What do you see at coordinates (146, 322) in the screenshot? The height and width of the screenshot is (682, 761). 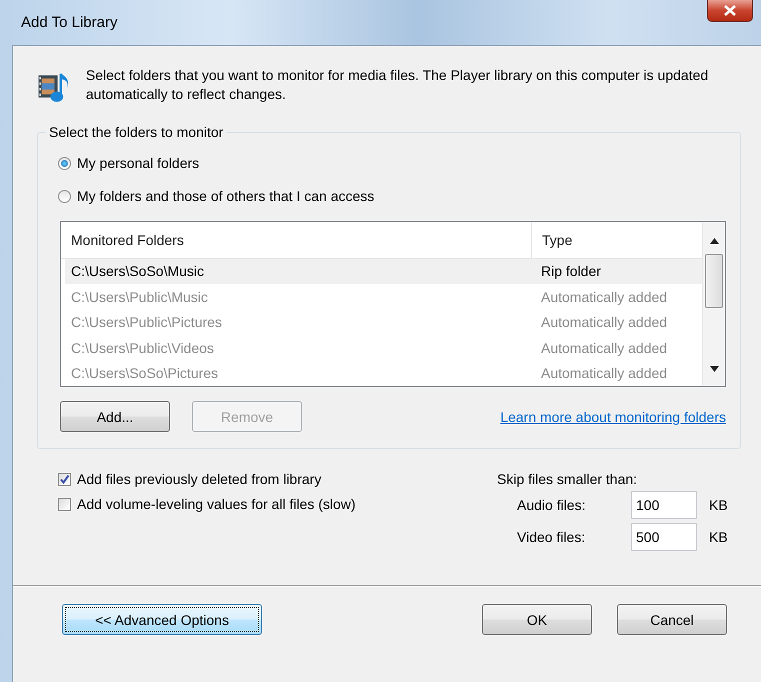 I see `folder-path: C:\Users\Public\Pictures` at bounding box center [146, 322].